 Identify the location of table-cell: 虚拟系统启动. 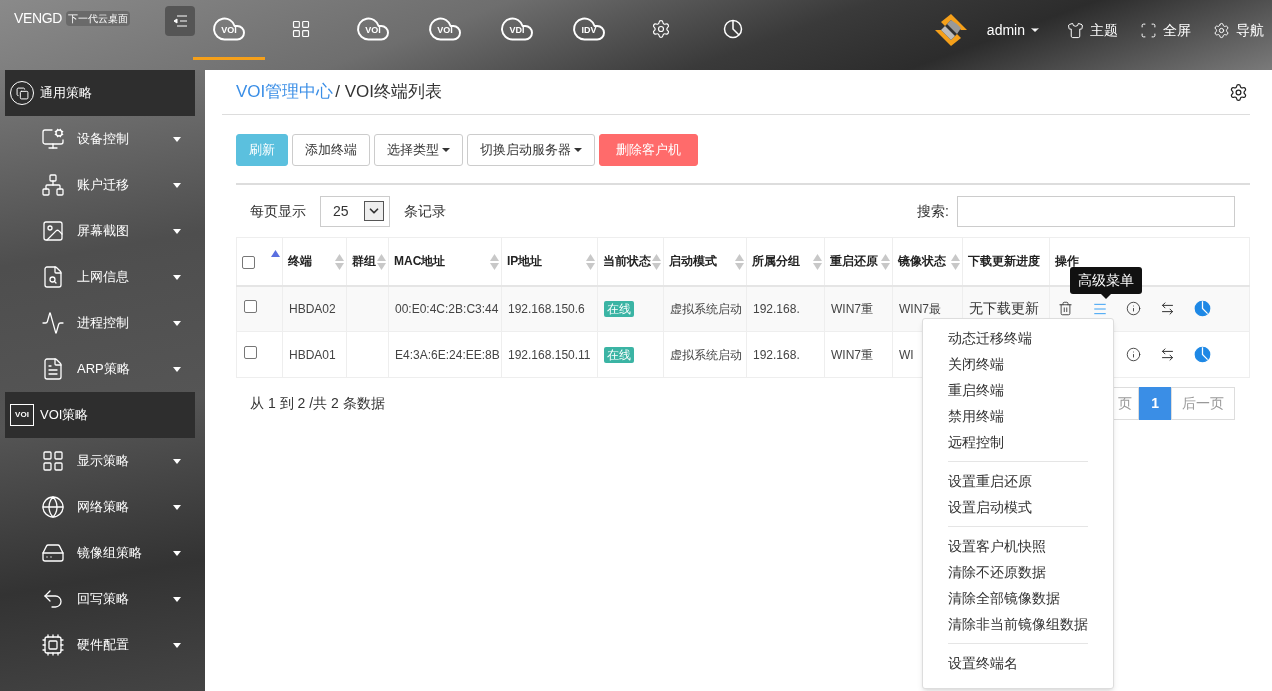
(706, 354).